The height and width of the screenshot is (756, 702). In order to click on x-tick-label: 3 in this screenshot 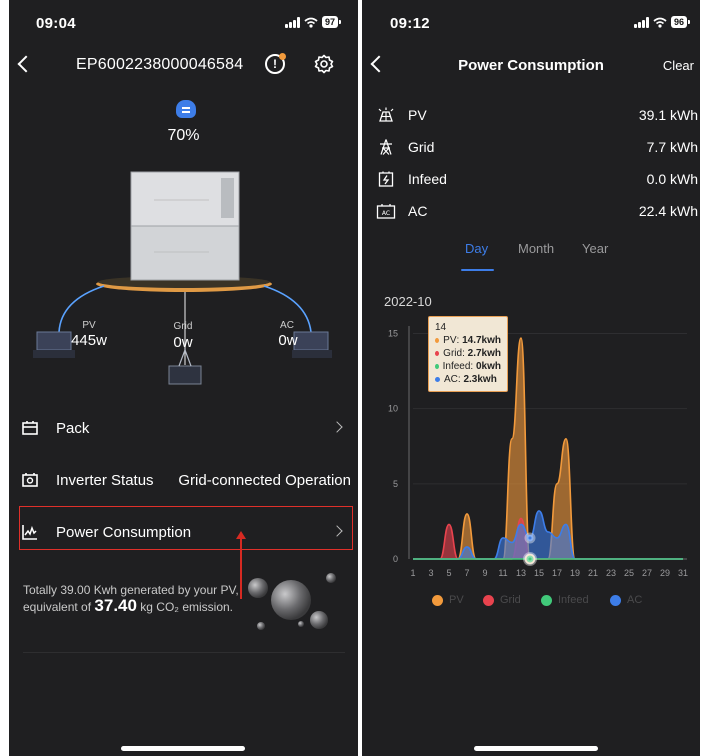, I will do `click(430, 573)`.